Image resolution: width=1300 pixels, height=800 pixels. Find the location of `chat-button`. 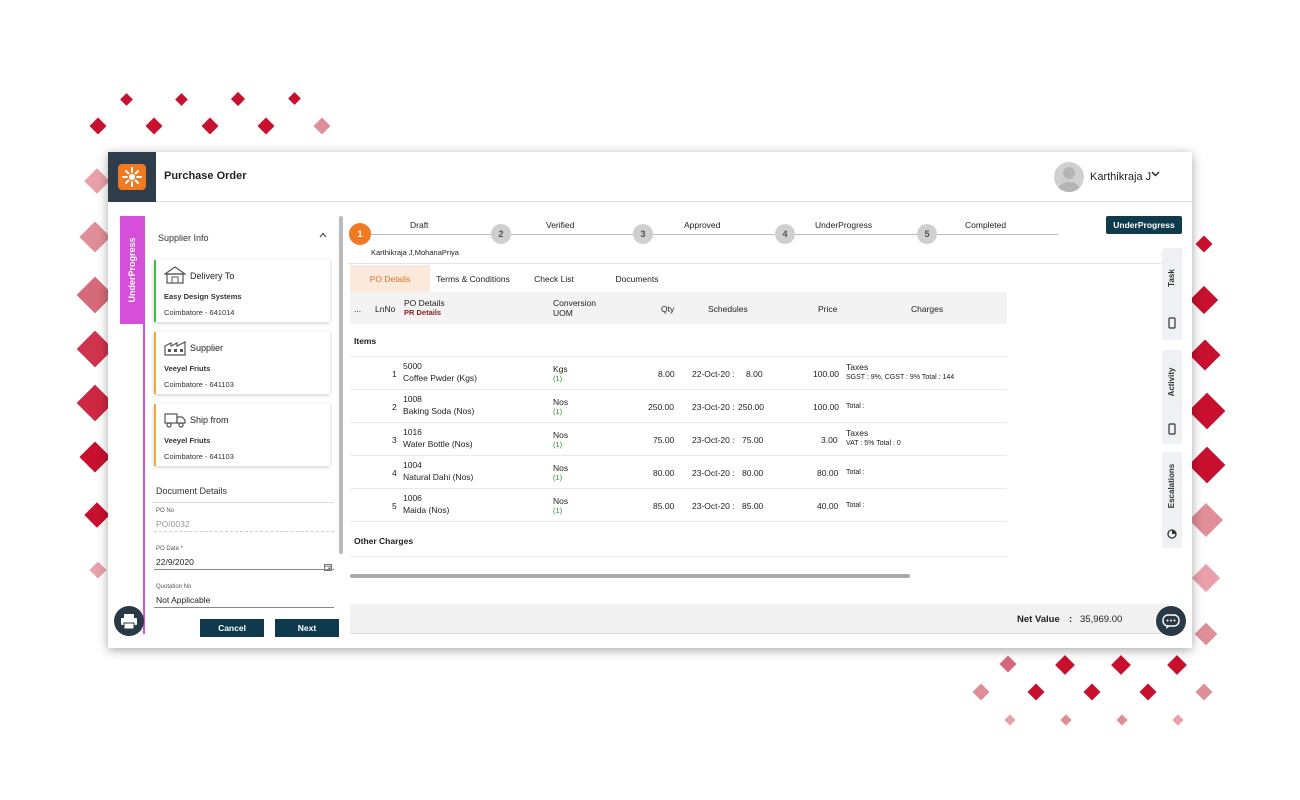

chat-button is located at coordinates (1171, 621).